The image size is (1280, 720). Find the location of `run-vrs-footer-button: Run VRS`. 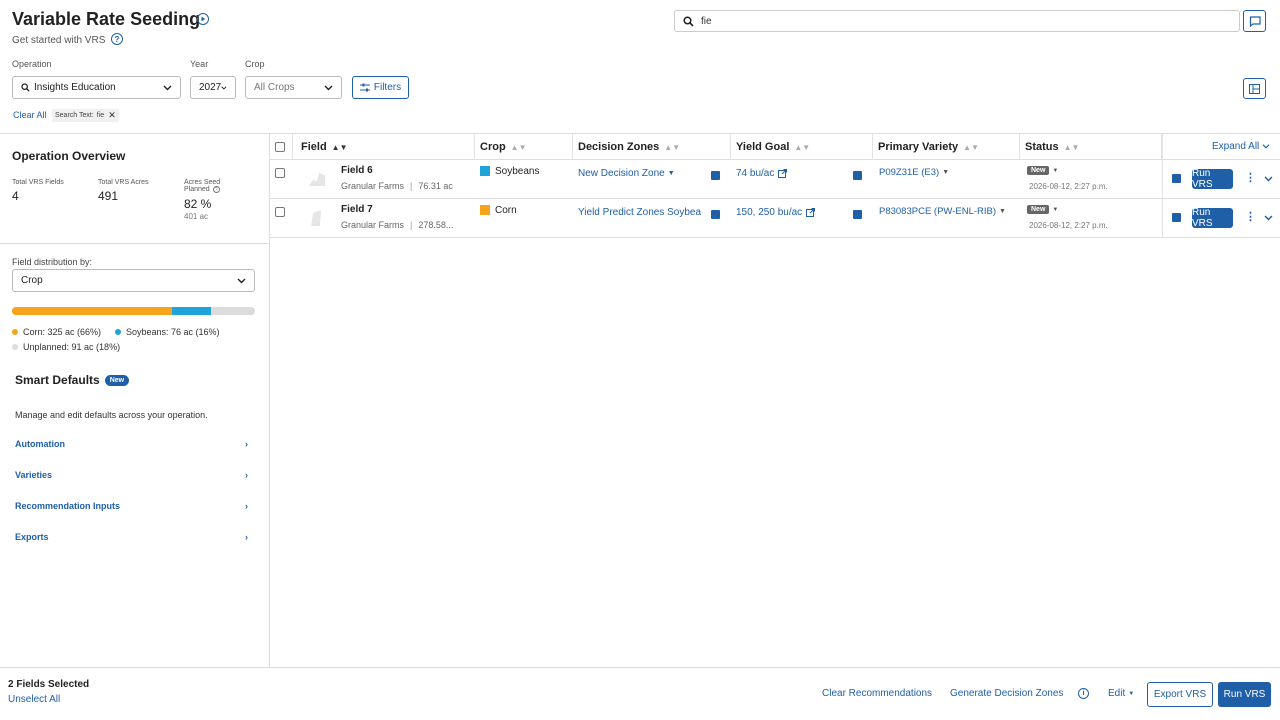

run-vrs-footer-button: Run VRS is located at coordinates (1244, 694).